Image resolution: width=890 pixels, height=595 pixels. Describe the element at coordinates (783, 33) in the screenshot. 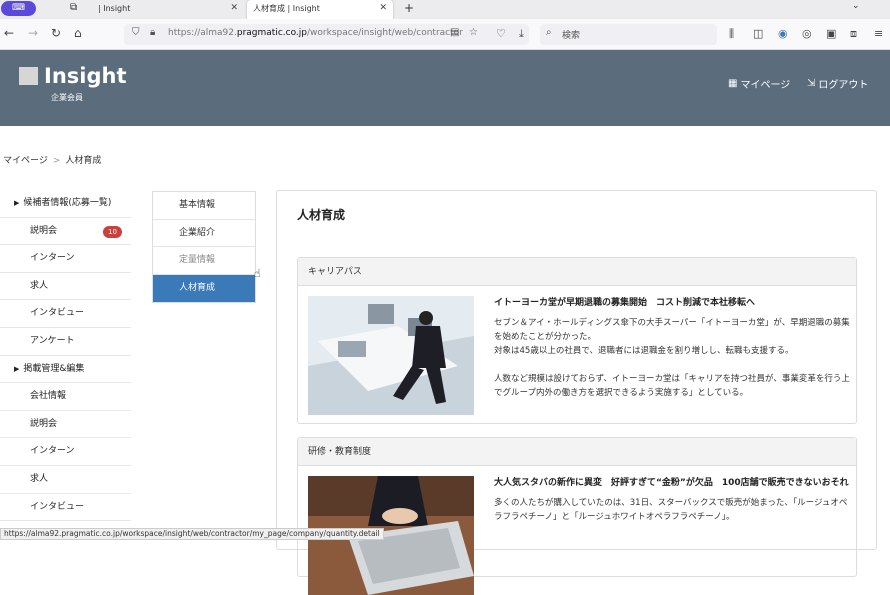

I see `sync-icon: ◉` at that location.